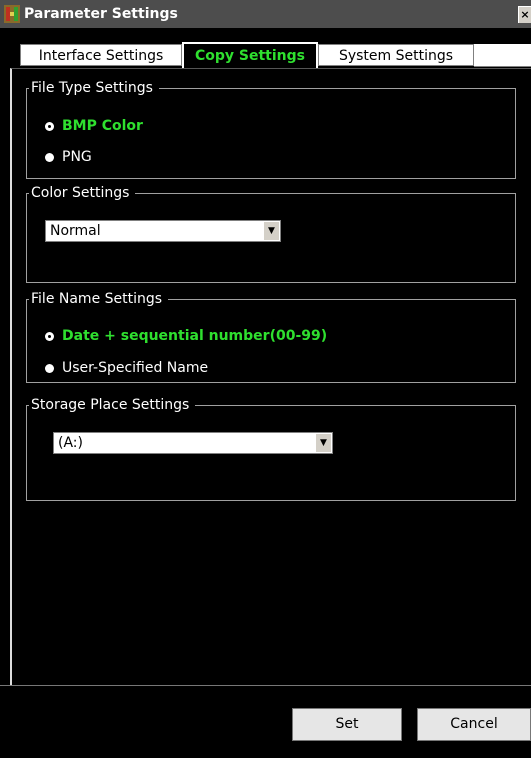  I want to click on radio-date-sequential: Date + sequential number(00-99), so click(186, 336).